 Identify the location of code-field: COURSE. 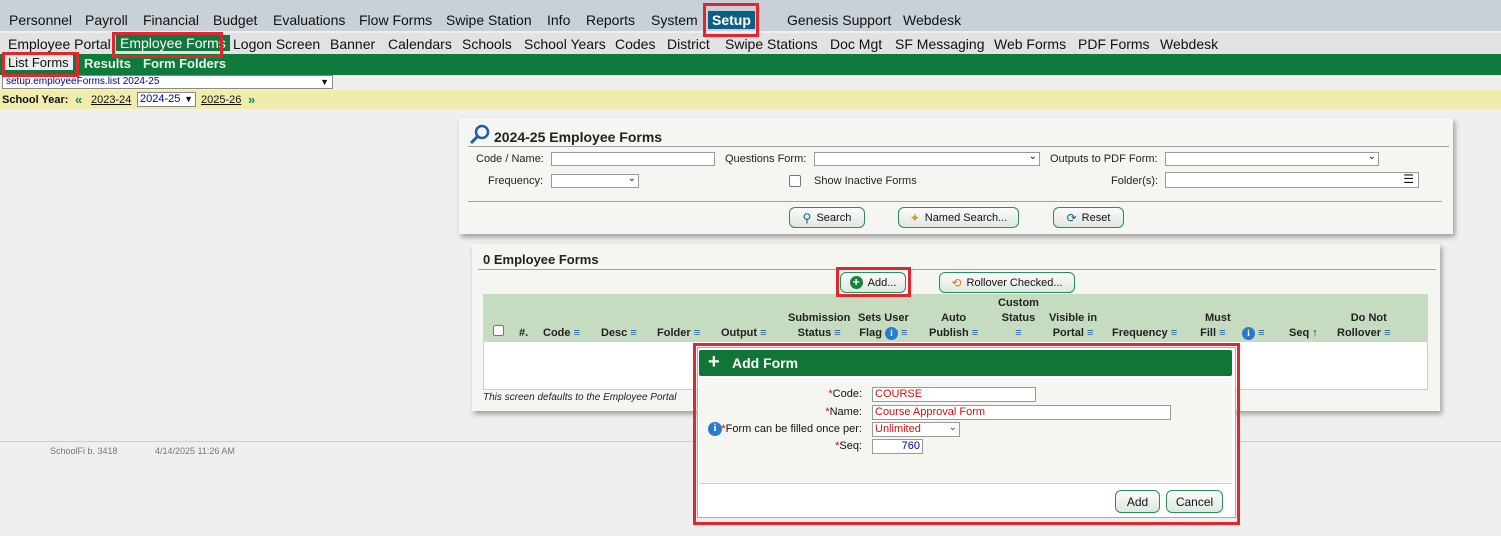
(954, 394).